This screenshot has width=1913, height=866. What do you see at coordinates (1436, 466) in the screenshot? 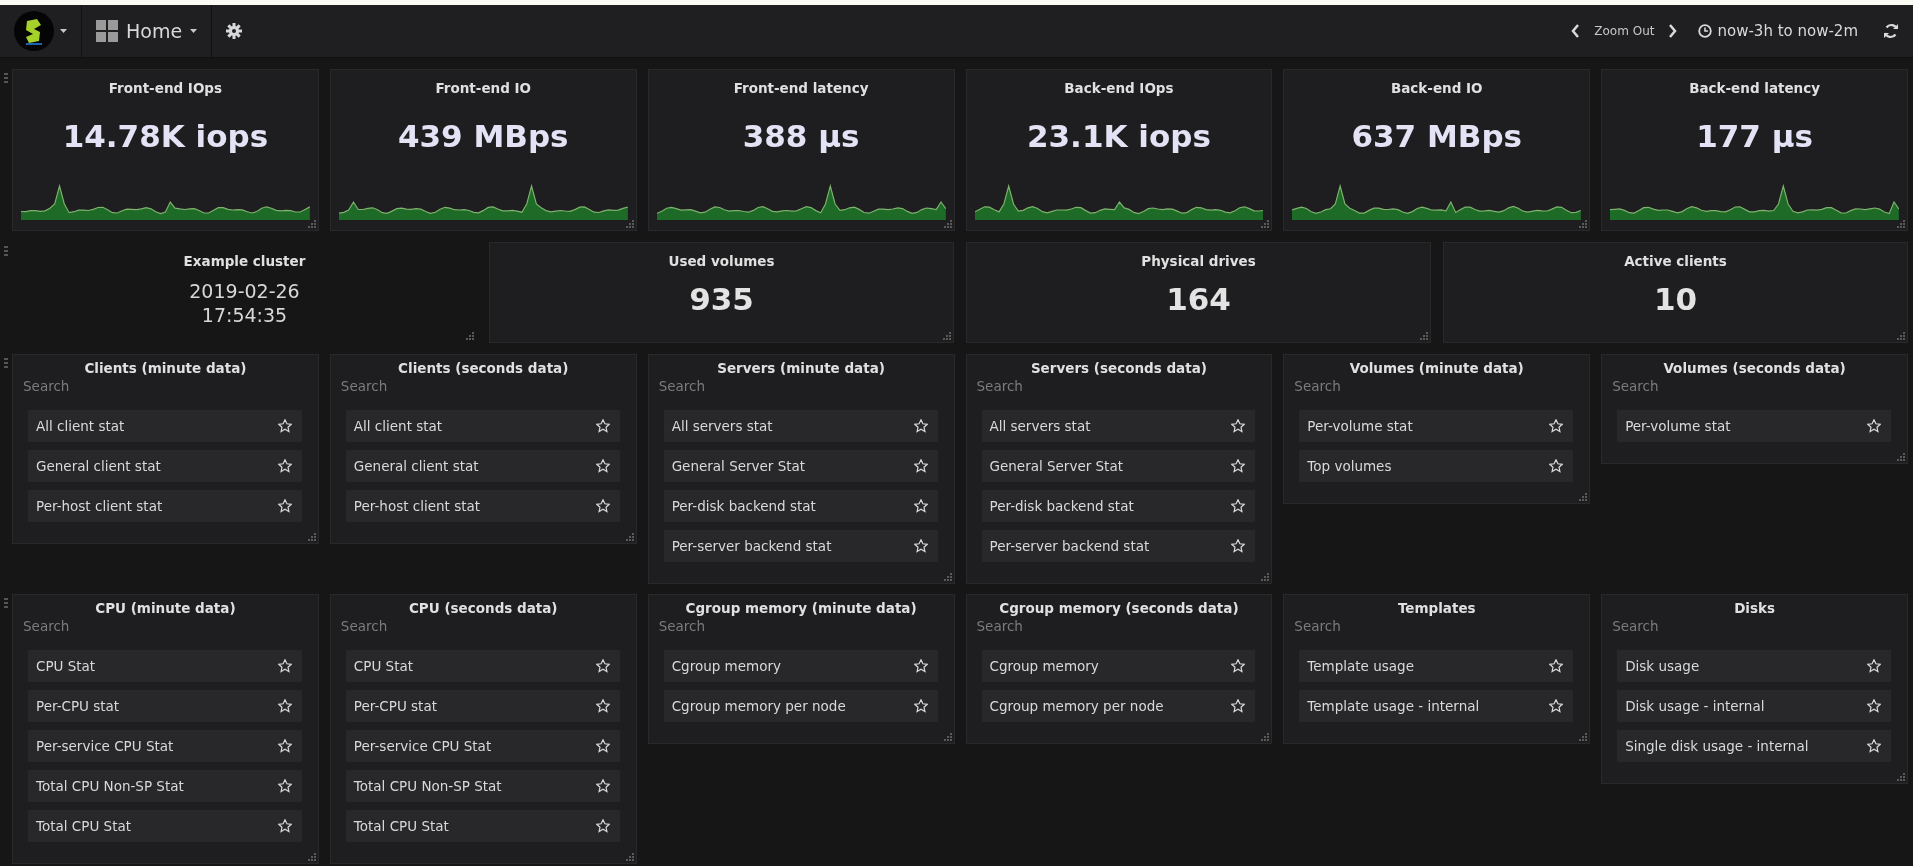
I see `dashboard-link: Top volumes` at bounding box center [1436, 466].